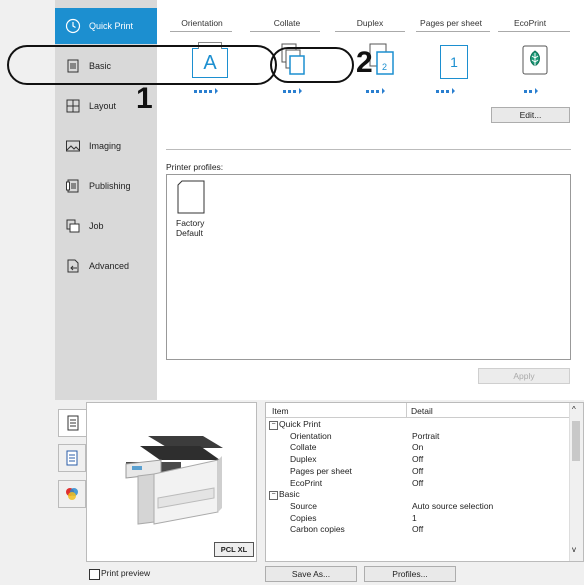  I want to click on pages-per-sheet-glyph: 1, so click(454, 62).